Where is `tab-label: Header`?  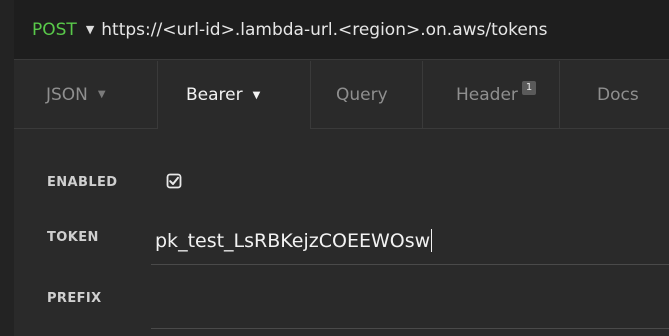
tab-label: Header is located at coordinates (487, 94).